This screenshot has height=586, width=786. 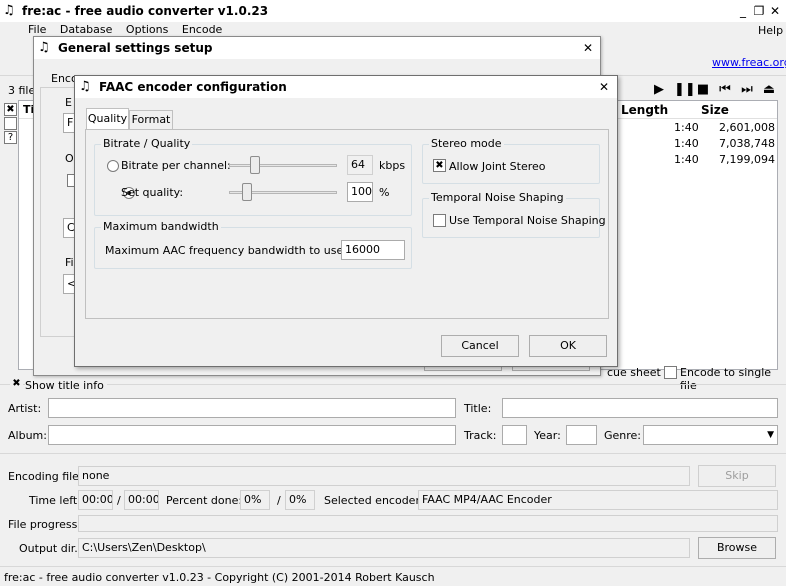 What do you see at coordinates (725, 89) in the screenshot?
I see `previous-icon: ⏮` at bounding box center [725, 89].